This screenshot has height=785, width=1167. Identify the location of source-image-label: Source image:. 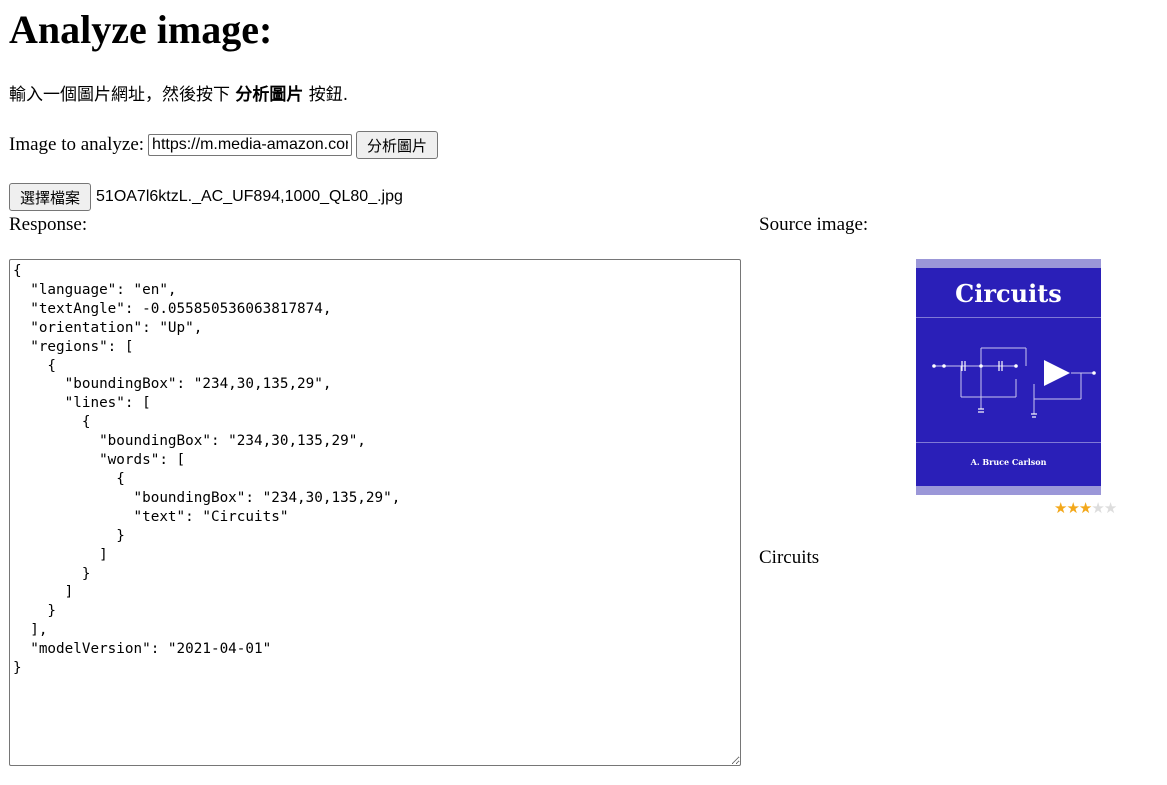
(814, 224).